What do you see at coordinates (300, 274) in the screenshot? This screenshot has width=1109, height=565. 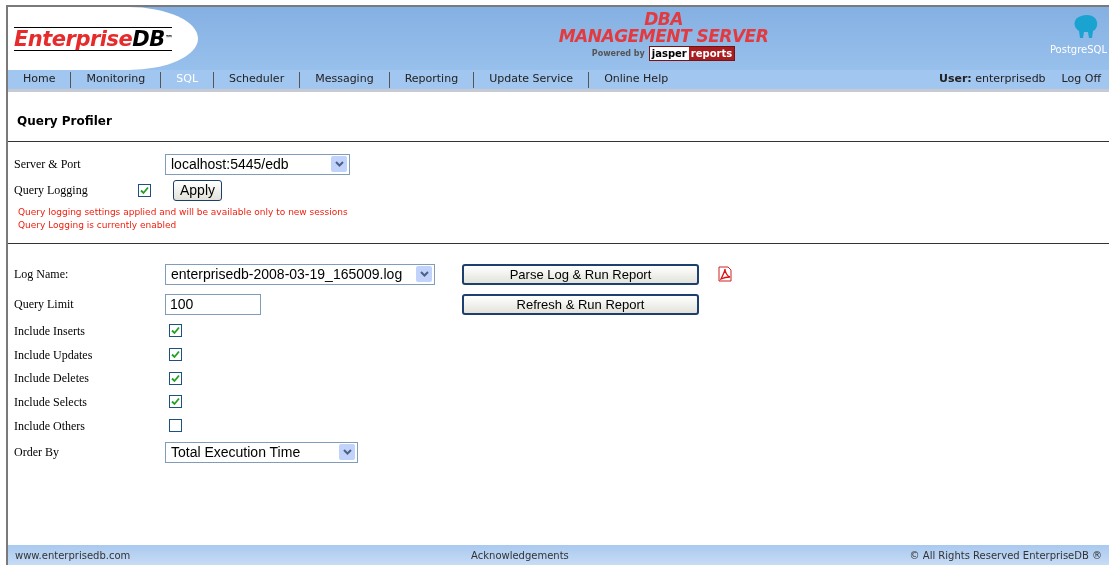 I see `dropdown: enterprisedb-2008-03-19_165009.log` at bounding box center [300, 274].